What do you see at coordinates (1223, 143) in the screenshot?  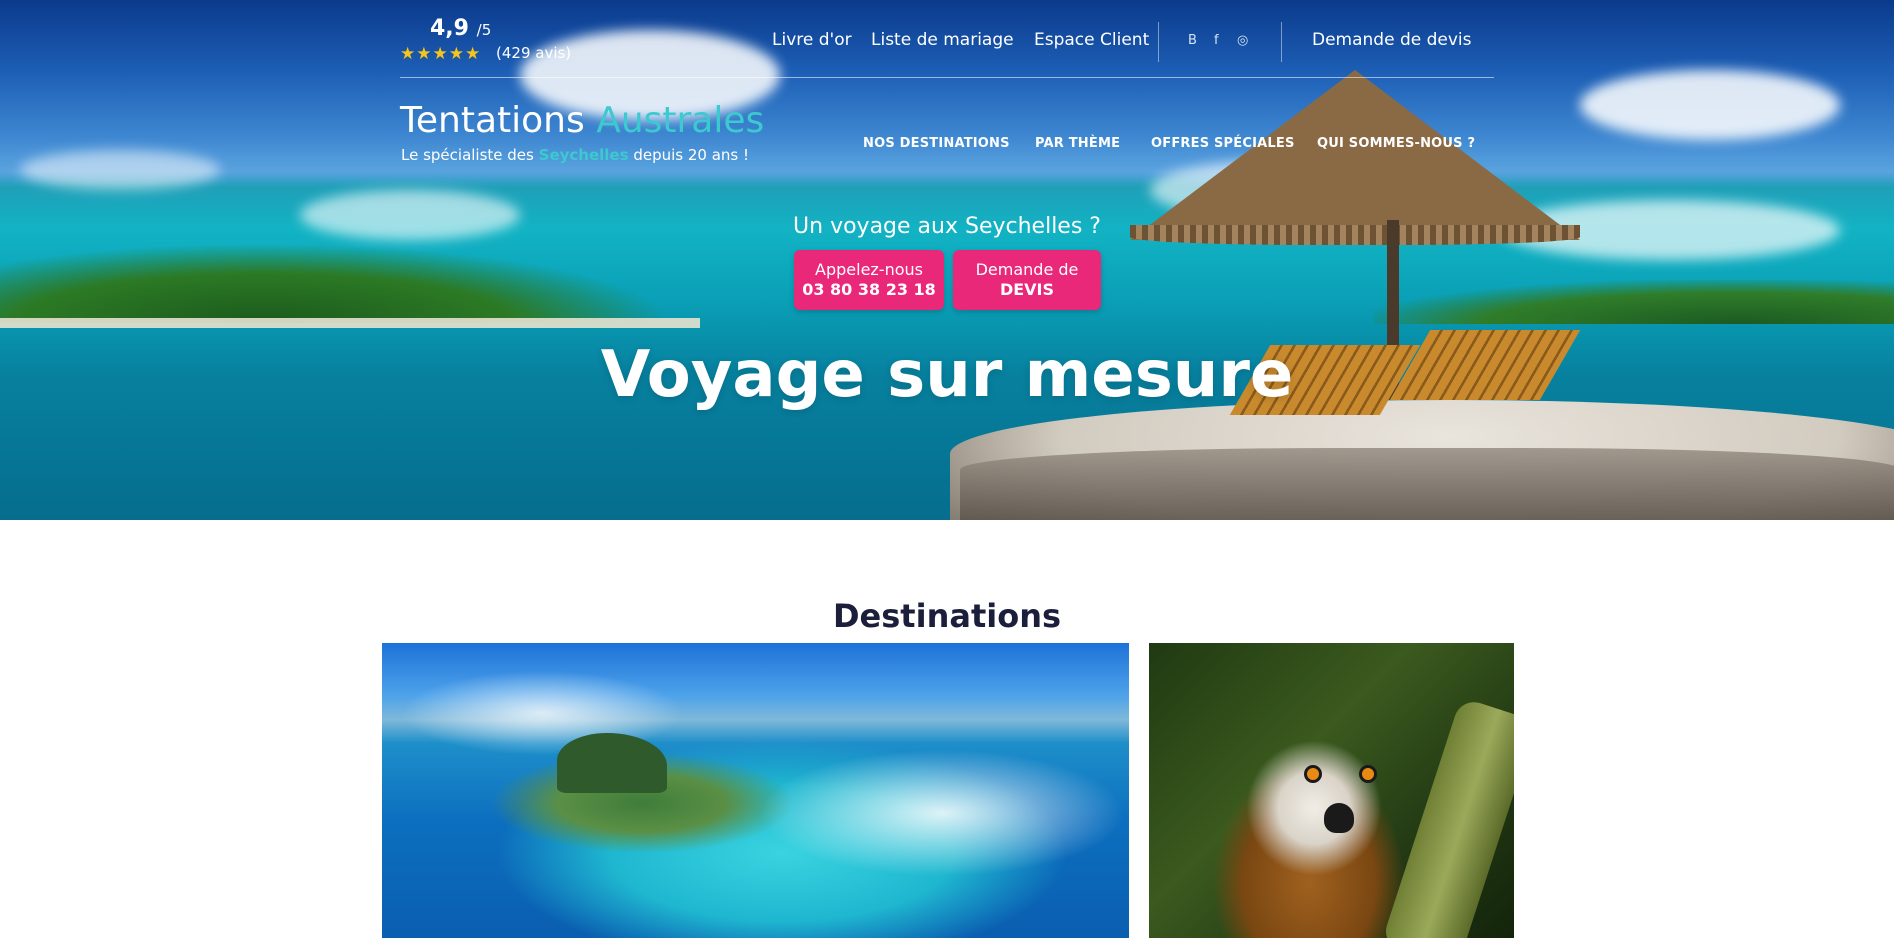 I see `nav-special-offers: OFFRES SPÉCIALES` at bounding box center [1223, 143].